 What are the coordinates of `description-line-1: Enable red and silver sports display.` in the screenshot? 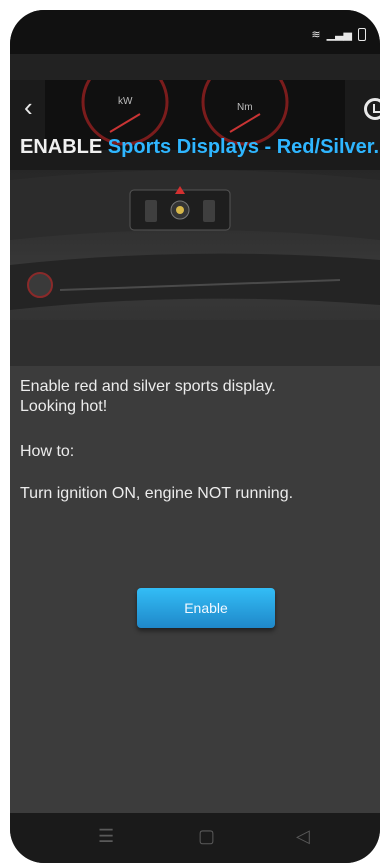 It's located at (148, 386).